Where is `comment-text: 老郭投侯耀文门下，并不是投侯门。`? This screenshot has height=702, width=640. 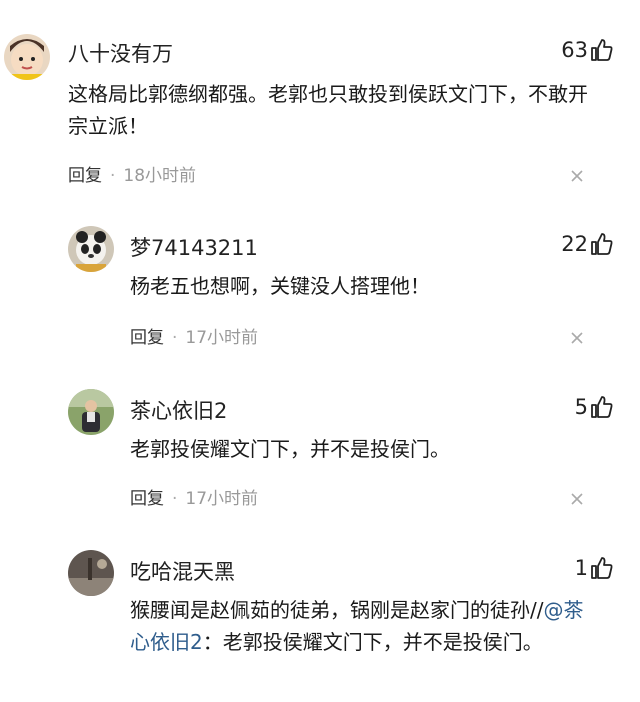 comment-text: 老郭投侯耀文门下，并不是投侯门。 is located at coordinates (290, 449).